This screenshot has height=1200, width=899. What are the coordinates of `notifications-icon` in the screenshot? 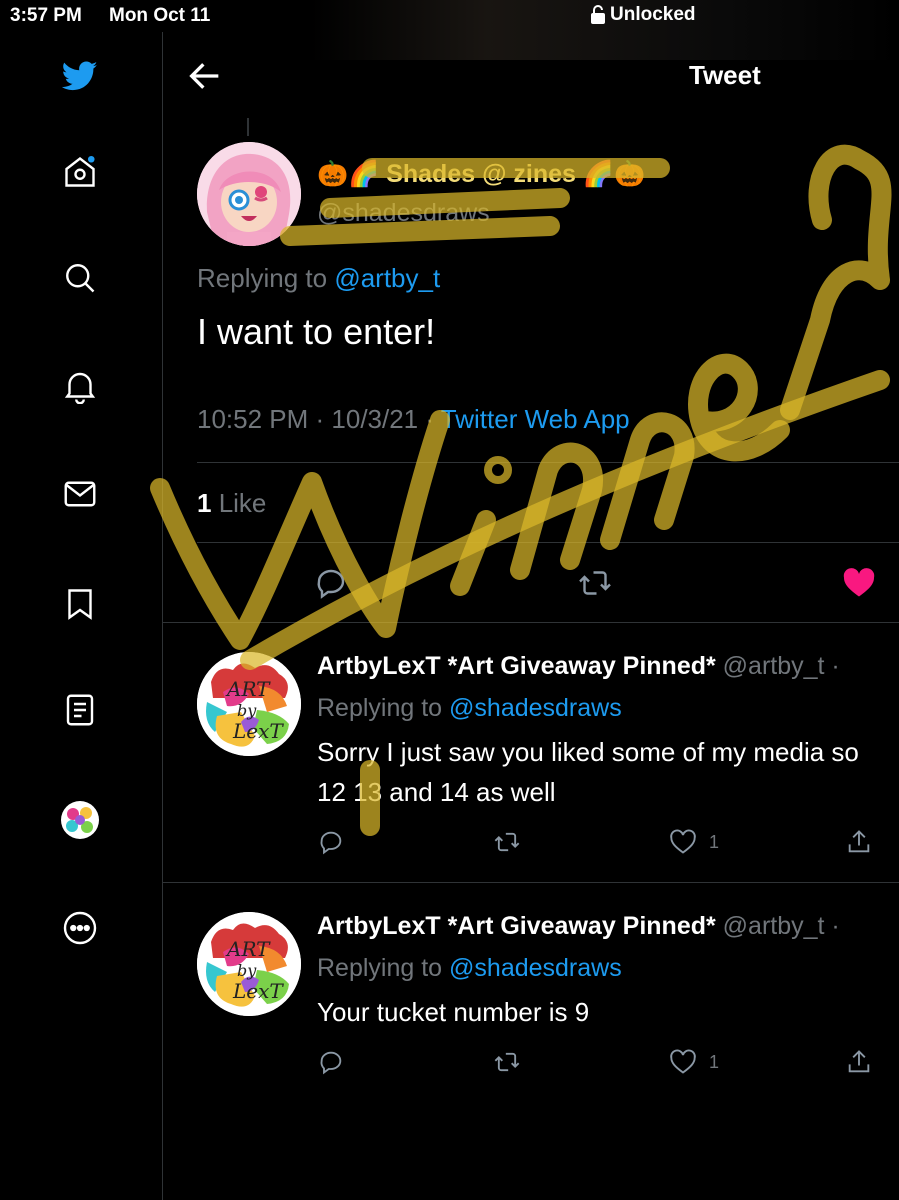 It's located at (80, 386).